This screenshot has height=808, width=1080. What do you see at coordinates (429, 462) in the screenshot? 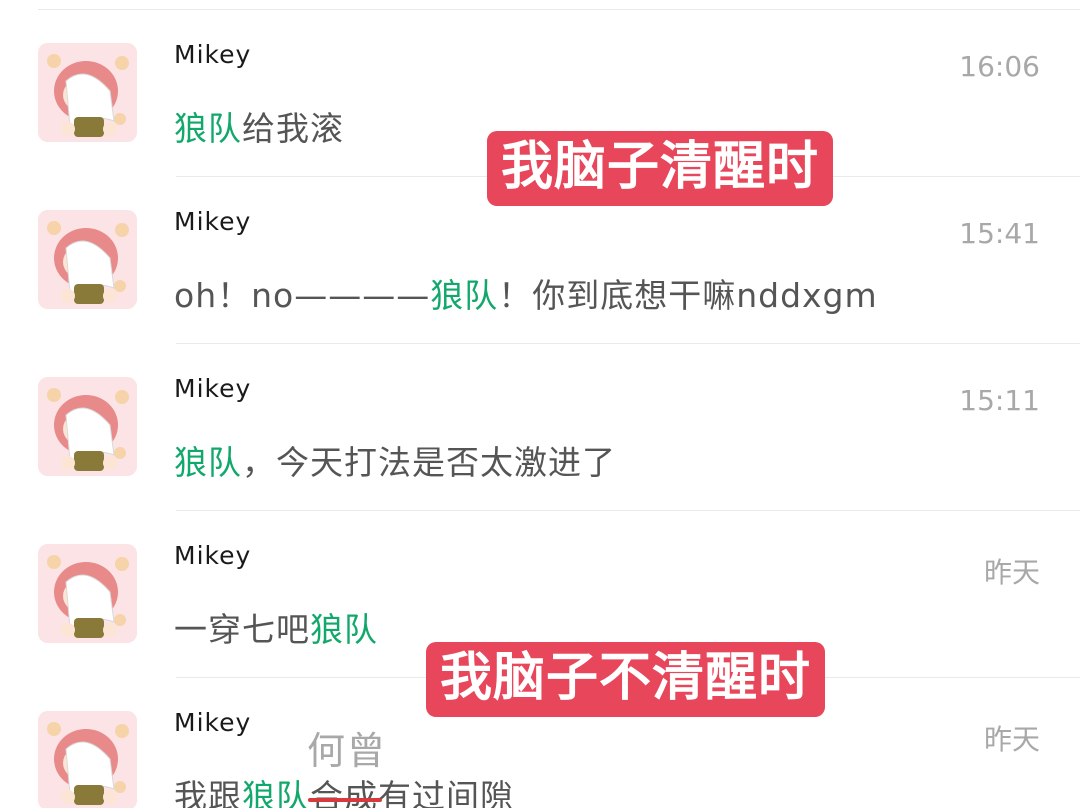
I see `message-text: ，今天打法是否太激进了` at bounding box center [429, 462].